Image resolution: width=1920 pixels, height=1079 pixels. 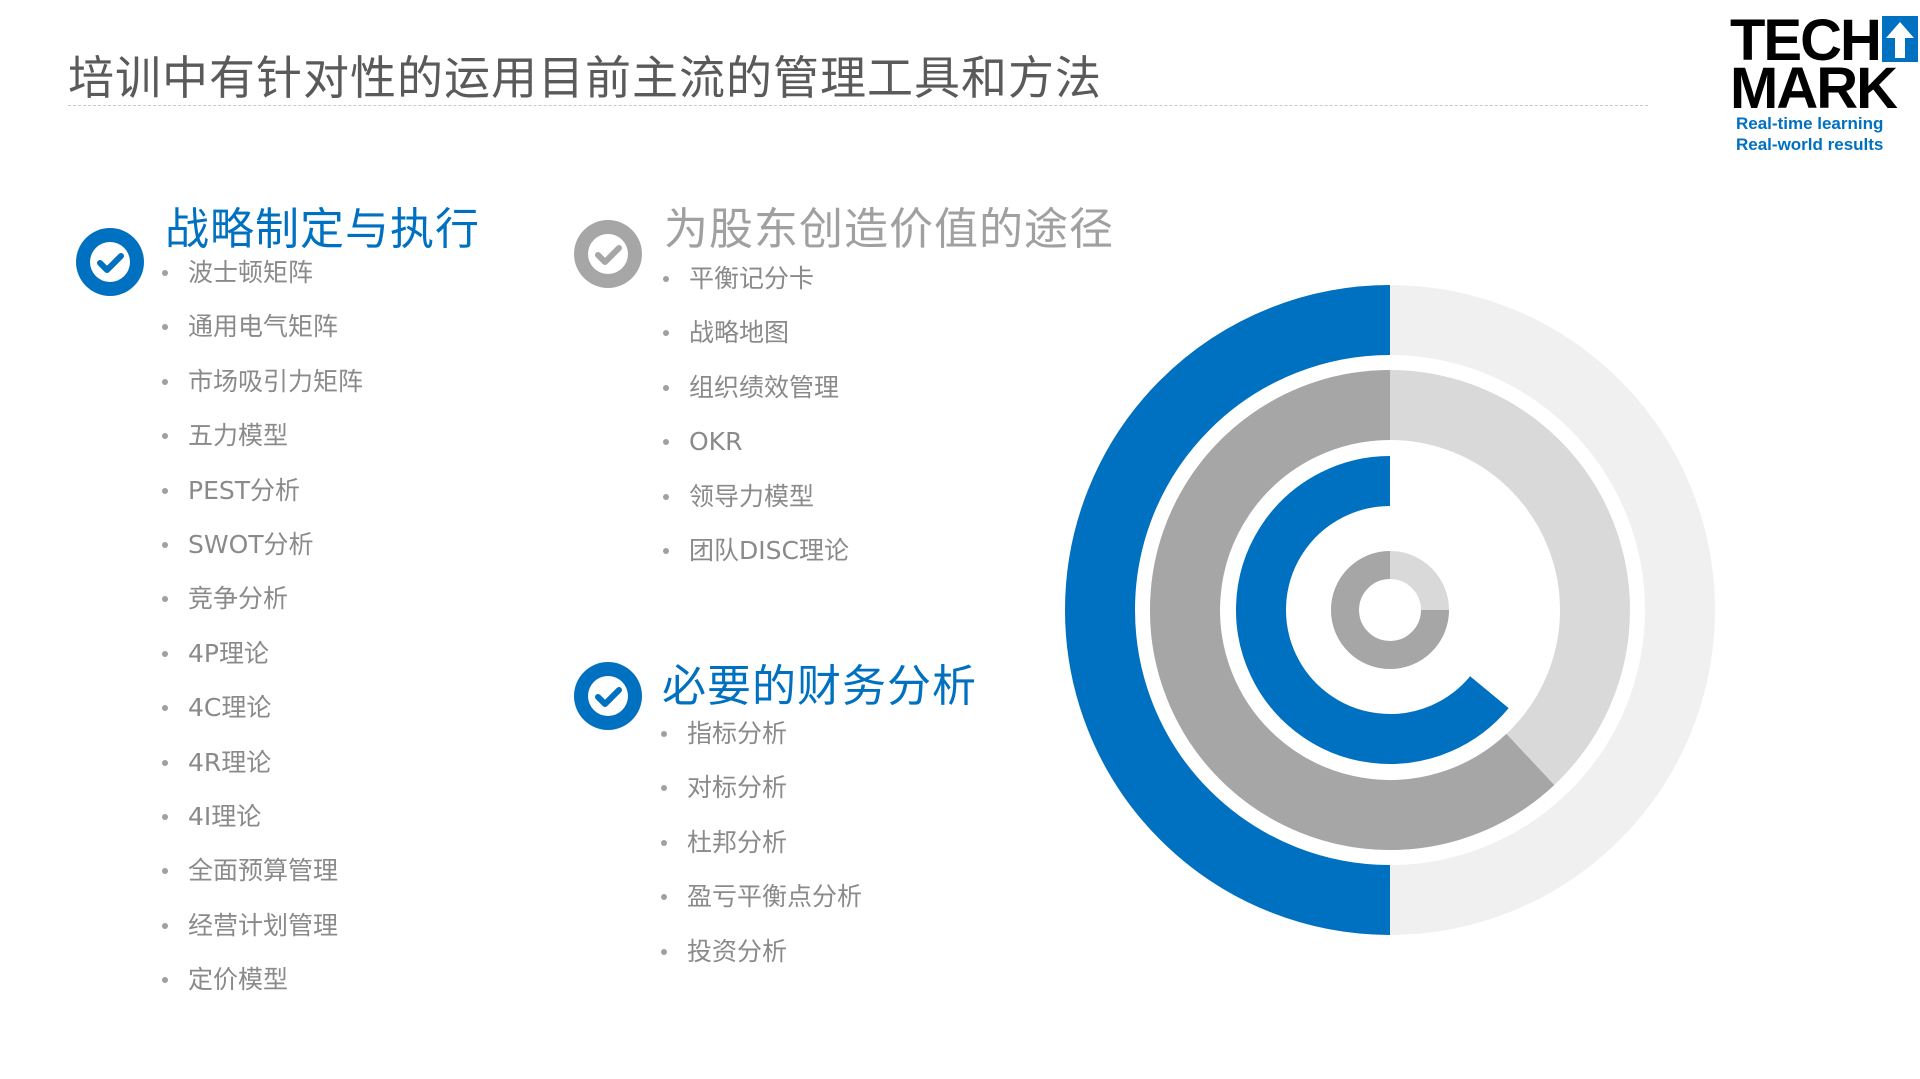 I want to click on list-item: 领导力模型, so click(x=756, y=509).